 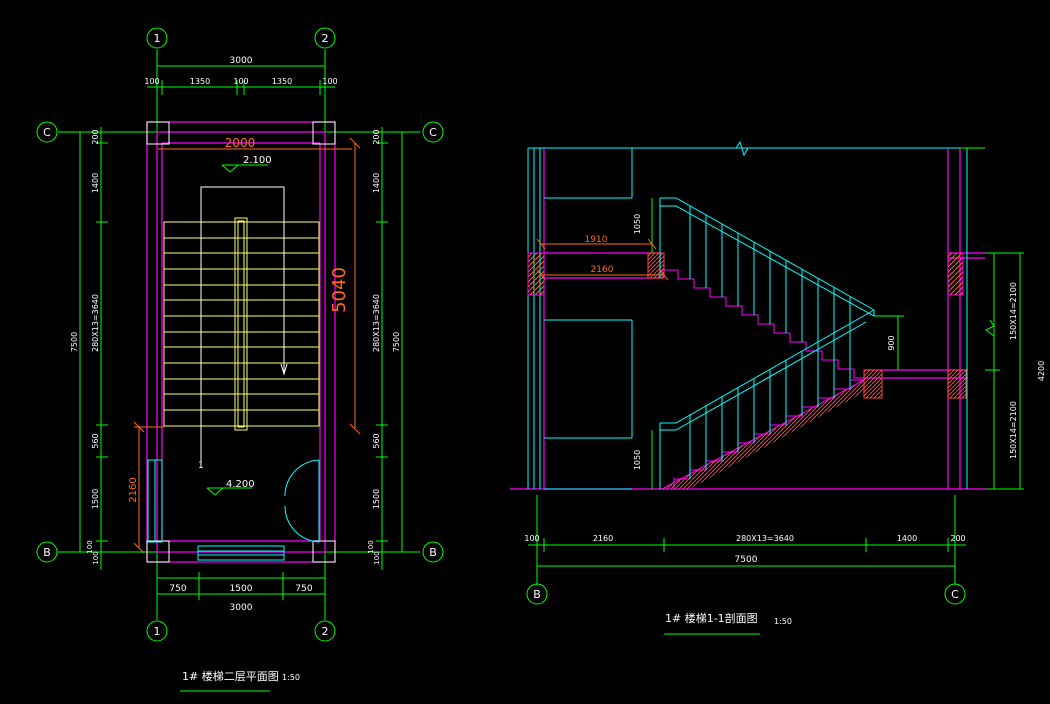 What do you see at coordinates (907, 538) in the screenshot?
I see `section-dim-bot-1400: 1400` at bounding box center [907, 538].